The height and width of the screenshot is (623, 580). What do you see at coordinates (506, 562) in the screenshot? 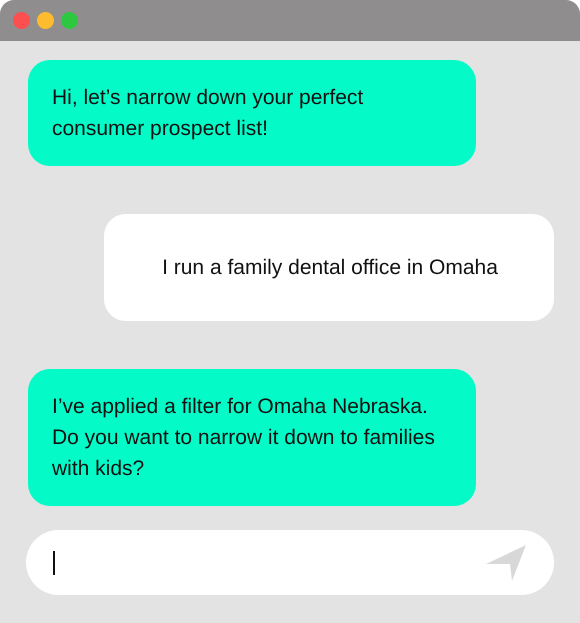
I see `send-icon` at bounding box center [506, 562].